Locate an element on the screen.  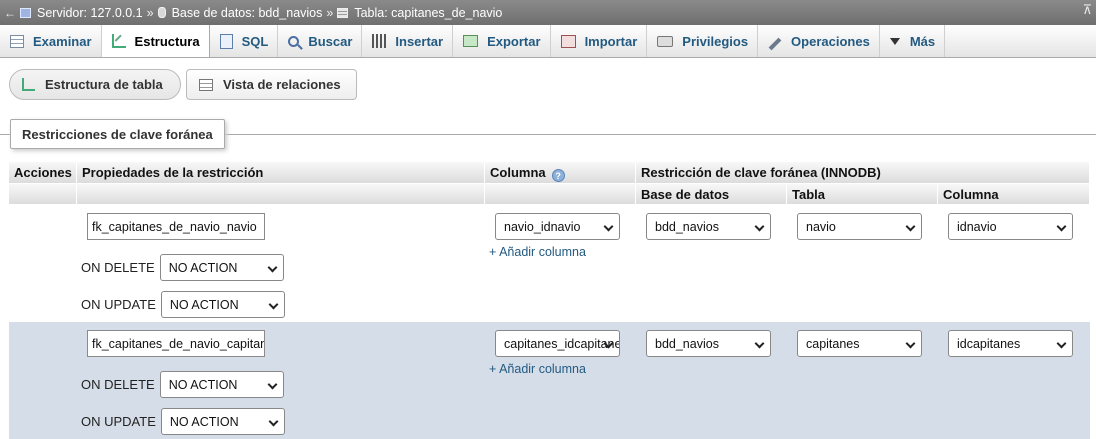
column-value: navio_idnavio is located at coordinates (542, 227).